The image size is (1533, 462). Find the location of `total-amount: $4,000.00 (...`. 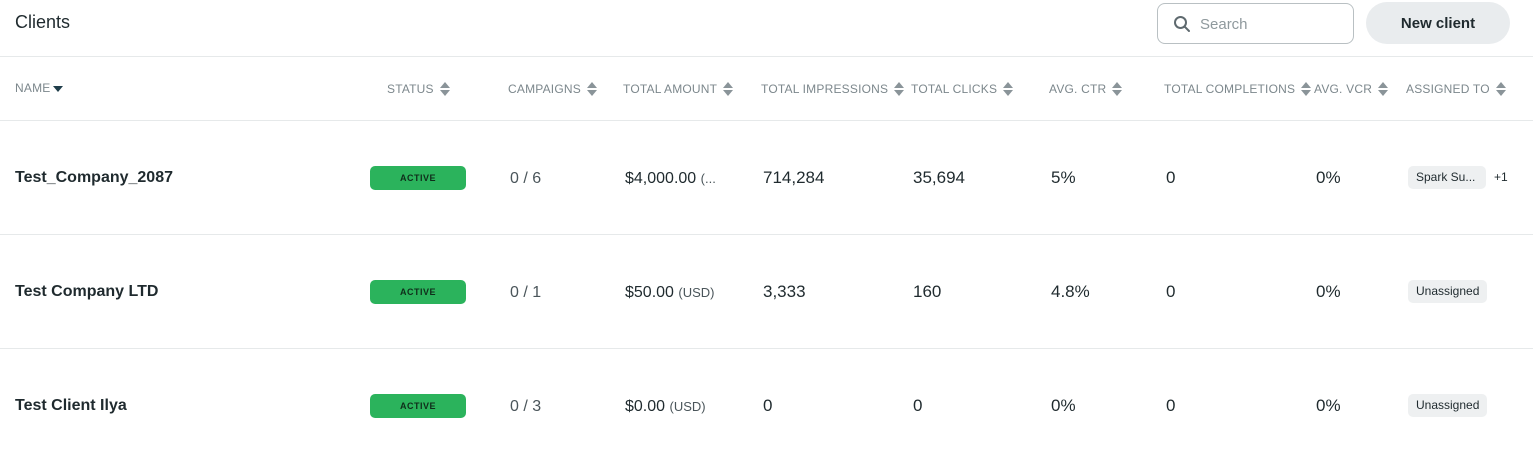

total-amount: $4,000.00 (... is located at coordinates (670, 179).